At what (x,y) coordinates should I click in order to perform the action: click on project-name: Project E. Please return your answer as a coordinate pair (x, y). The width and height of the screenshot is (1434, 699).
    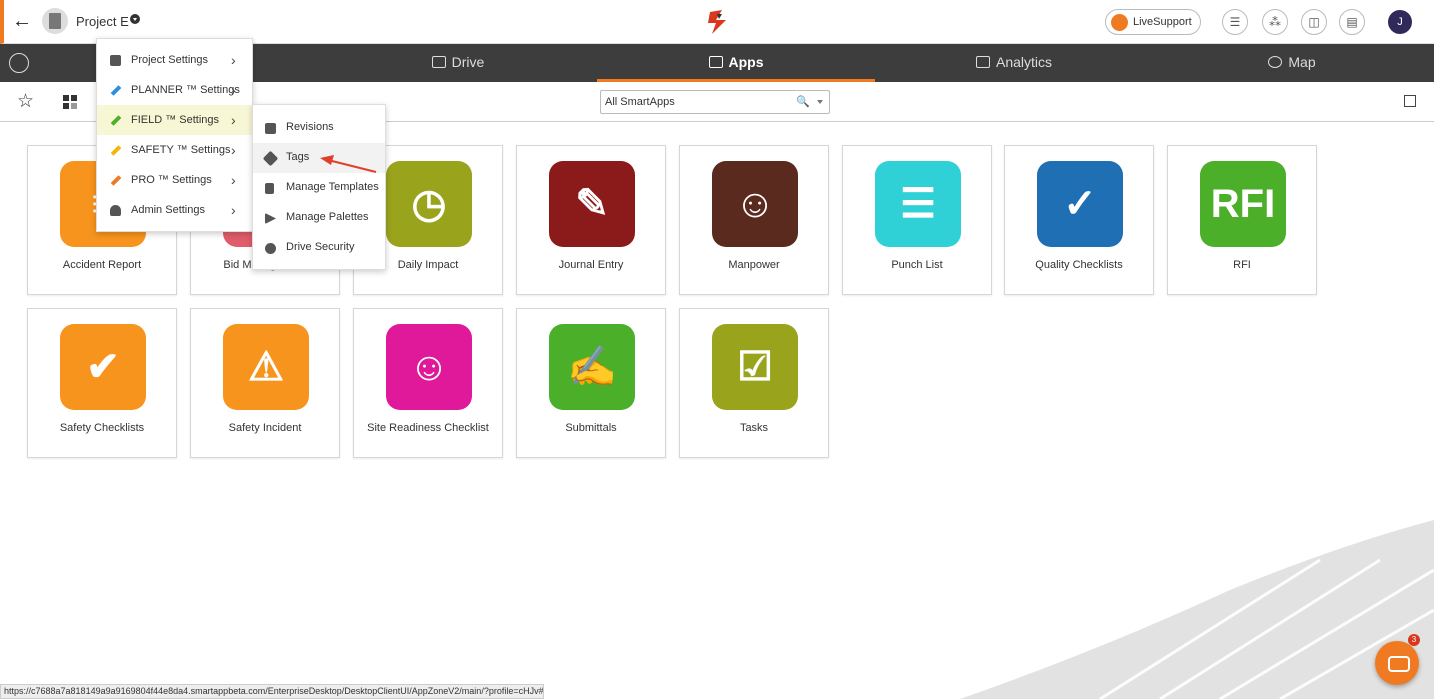
    Looking at the image, I should click on (102, 21).